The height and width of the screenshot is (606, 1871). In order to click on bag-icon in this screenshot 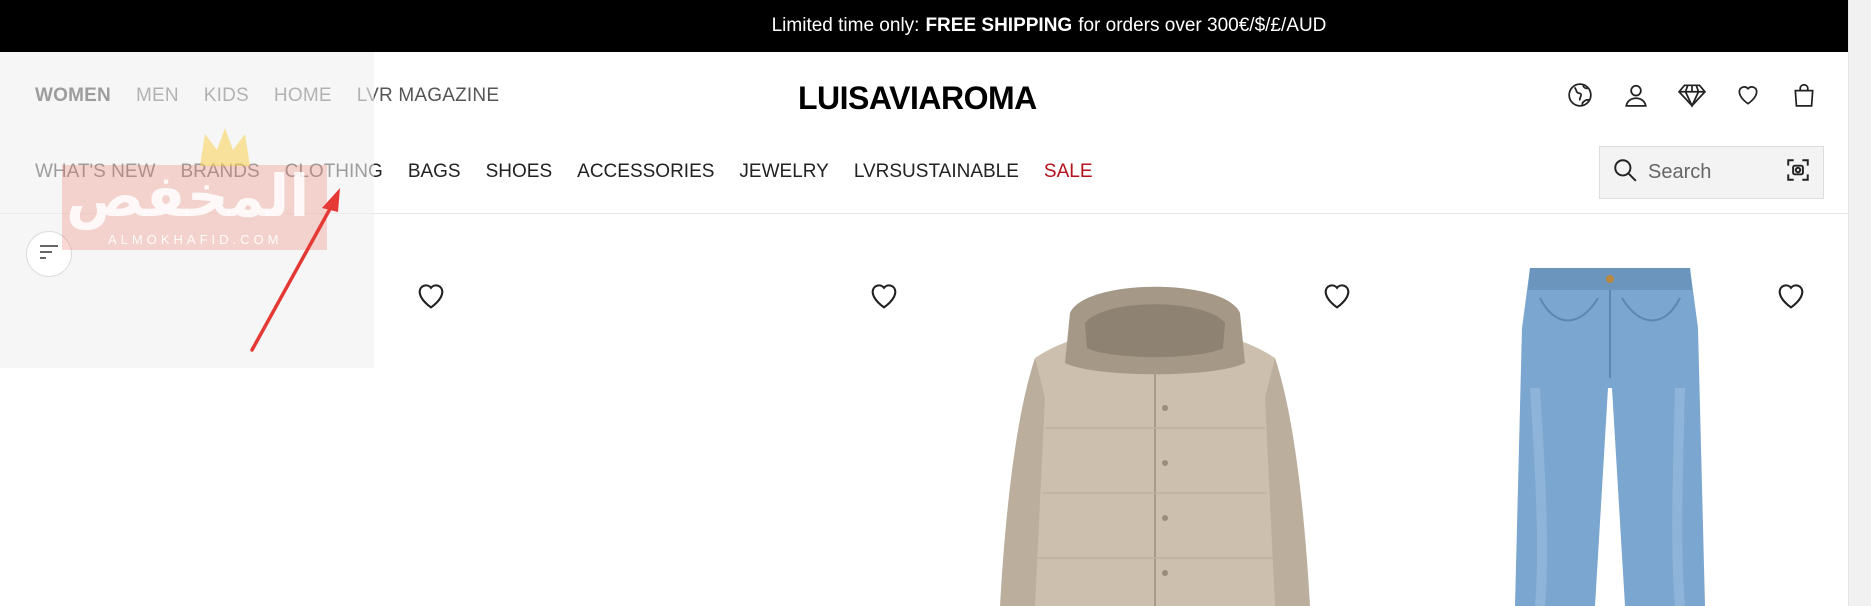, I will do `click(1804, 95)`.